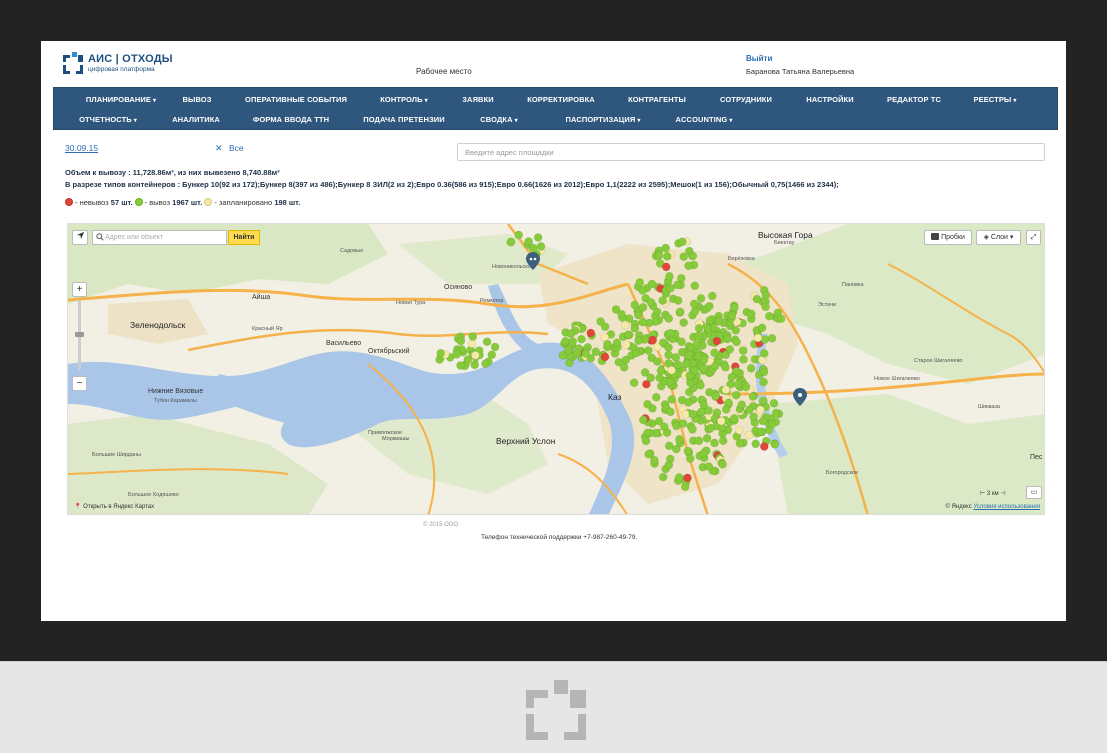  Describe the element at coordinates (1034, 492) in the screenshot. I see `ruler-button: ▭` at that location.